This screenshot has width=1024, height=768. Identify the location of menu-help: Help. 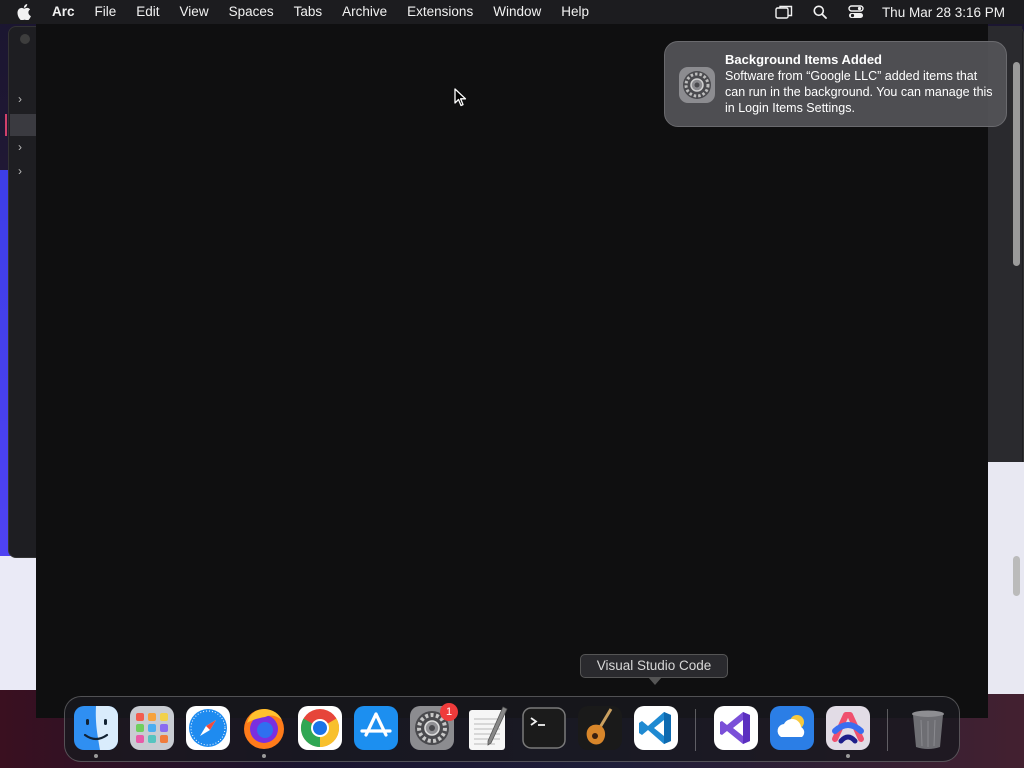
(575, 12).